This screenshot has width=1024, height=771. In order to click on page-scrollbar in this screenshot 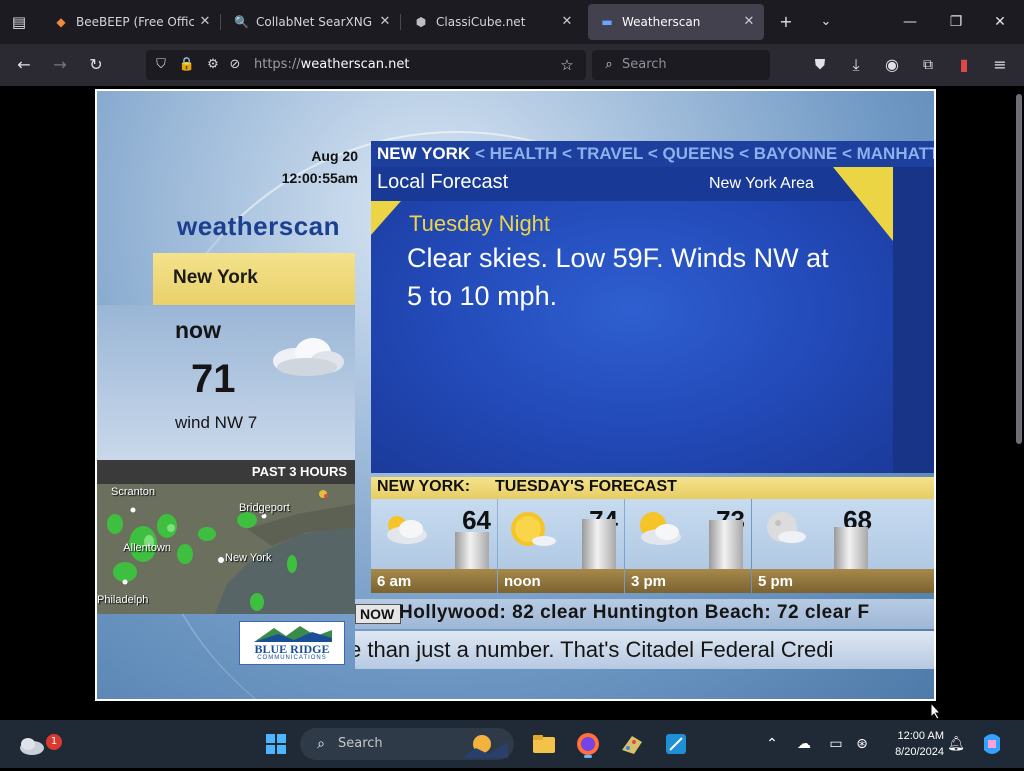, I will do `click(1019, 269)`.